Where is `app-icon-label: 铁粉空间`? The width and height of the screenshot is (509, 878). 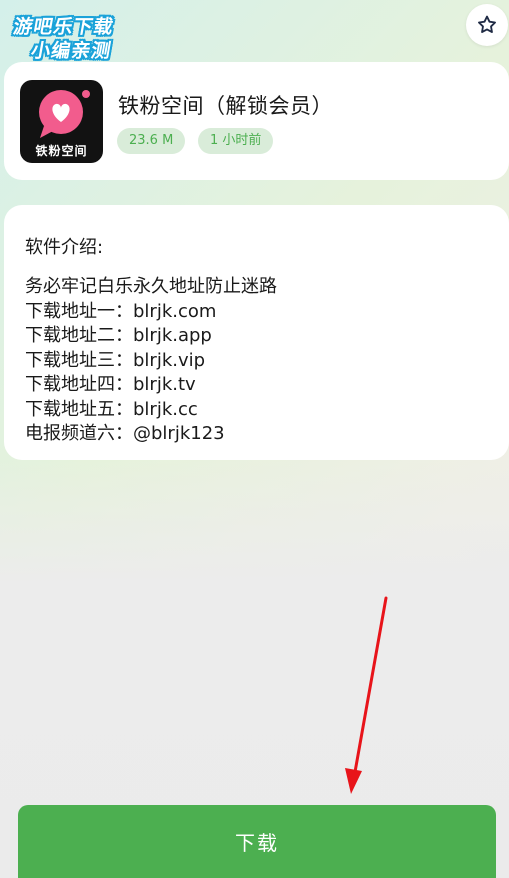
app-icon-label: 铁粉空间 is located at coordinates (61, 151).